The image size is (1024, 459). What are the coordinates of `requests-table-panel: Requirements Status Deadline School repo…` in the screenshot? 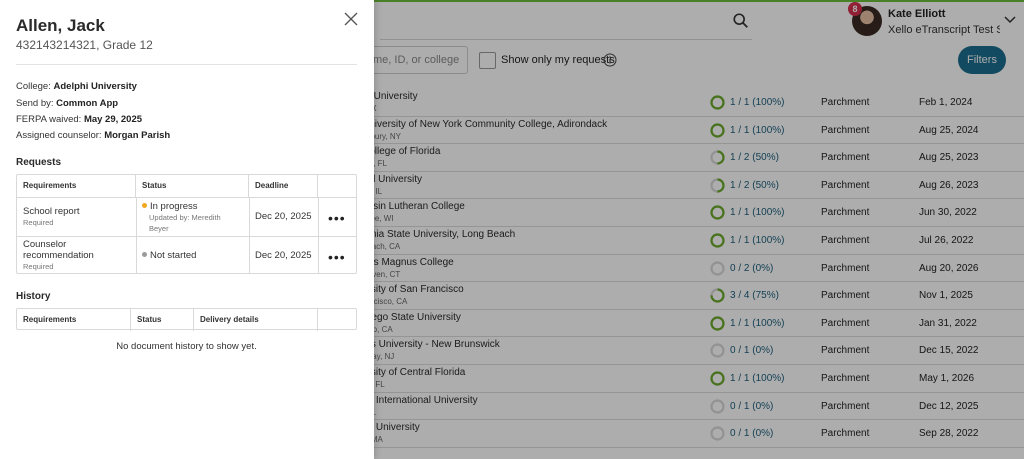 It's located at (186, 224).